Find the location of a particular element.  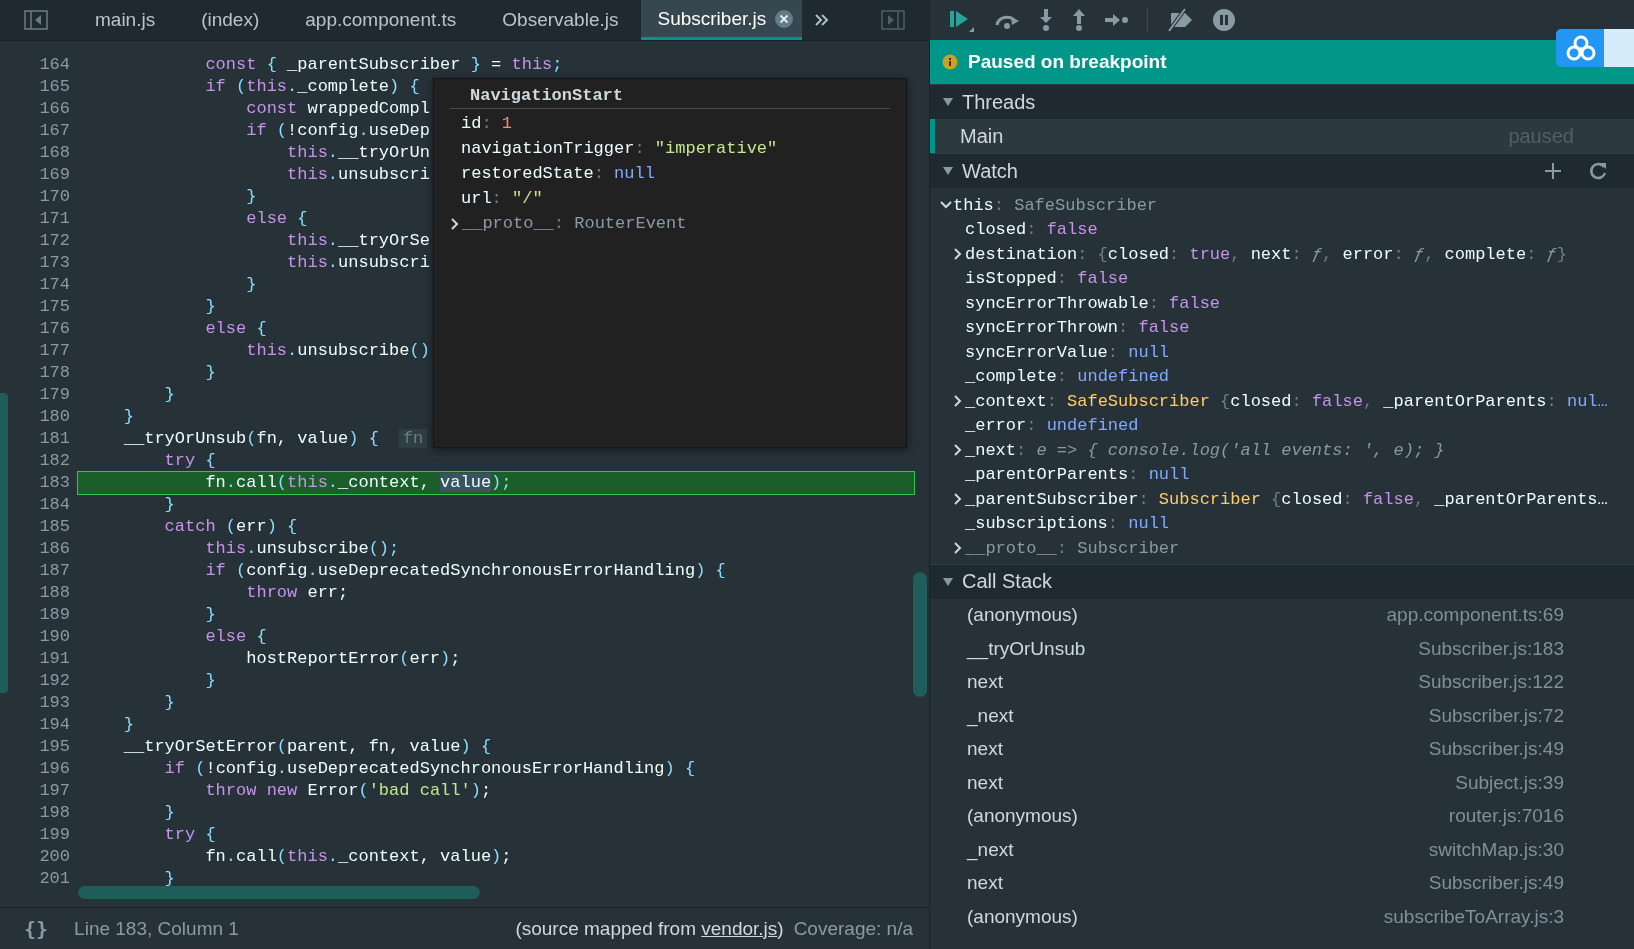

section-header: Threads is located at coordinates (1282, 101).